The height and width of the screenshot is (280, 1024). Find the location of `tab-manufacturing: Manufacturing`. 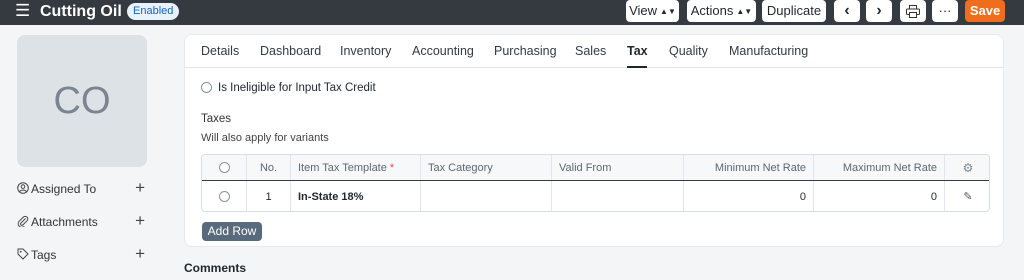

tab-manufacturing: Manufacturing is located at coordinates (768, 51).